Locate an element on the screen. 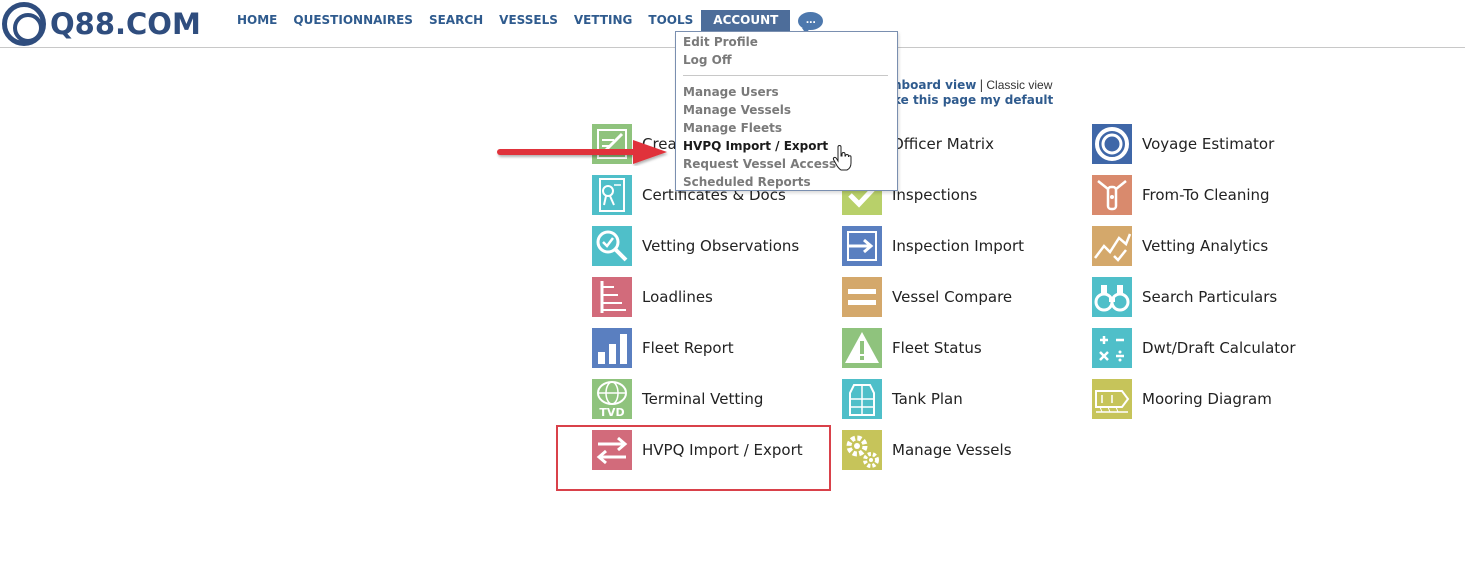 This screenshot has width=1465, height=582. q88-logo: Q88.COM is located at coordinates (101, 24).